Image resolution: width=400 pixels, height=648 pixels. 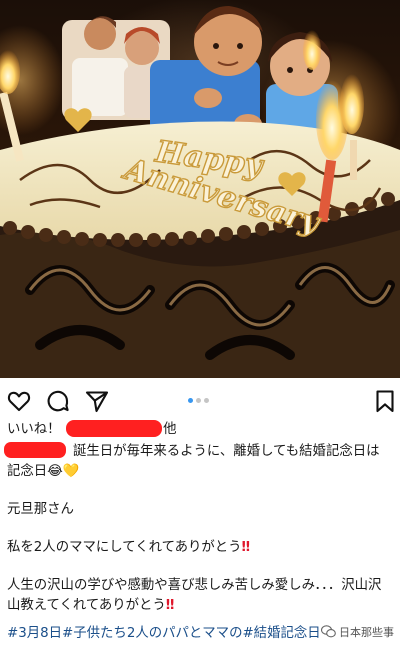 What do you see at coordinates (40, 509) in the screenshot?
I see `caption-line: 元旦那さん` at bounding box center [40, 509].